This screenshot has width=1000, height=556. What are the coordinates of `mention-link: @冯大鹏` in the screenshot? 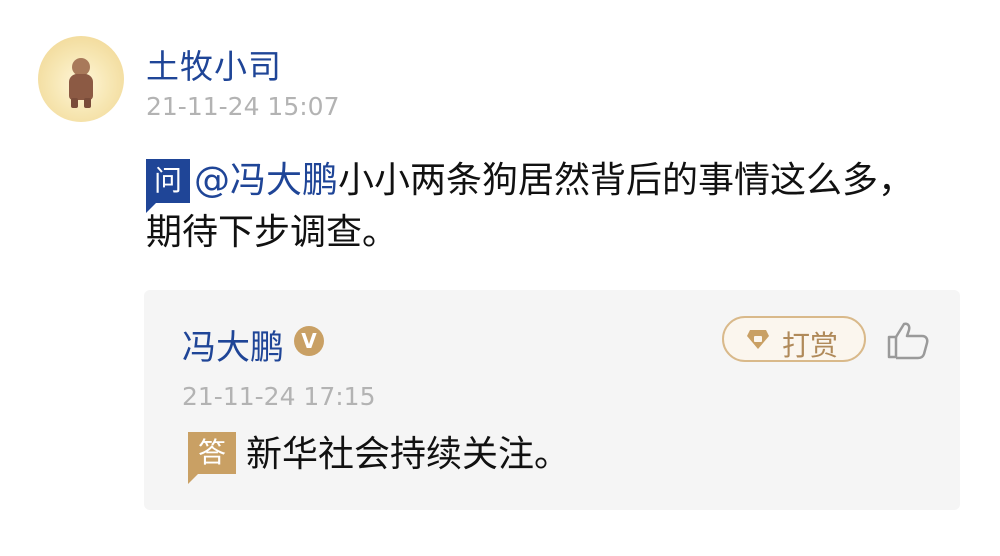 It's located at (266, 180).